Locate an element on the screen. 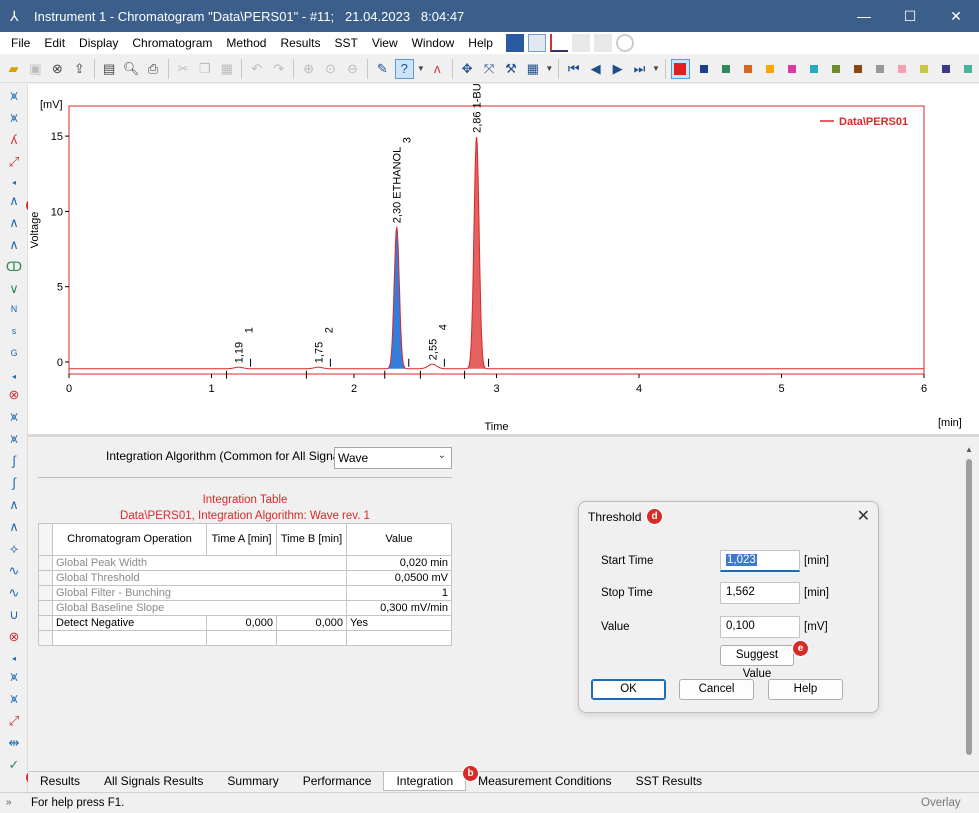 Image resolution: width=979 pixels, height=813 pixels. calc-dropdown-icon: ▼ is located at coordinates (549, 69).